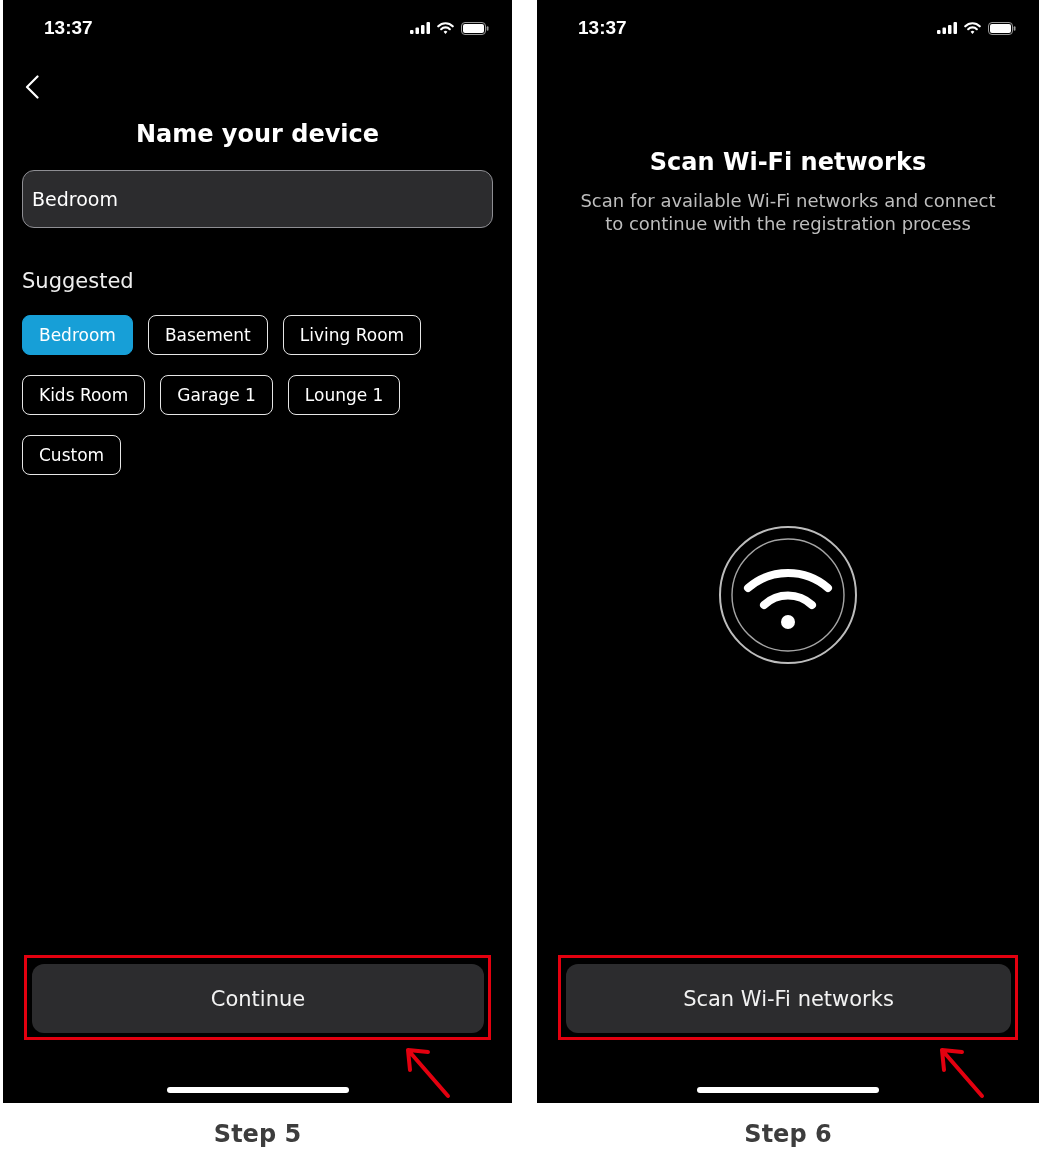 The image size is (1039, 1165). I want to click on chevron-left-icon, so click(32, 87).